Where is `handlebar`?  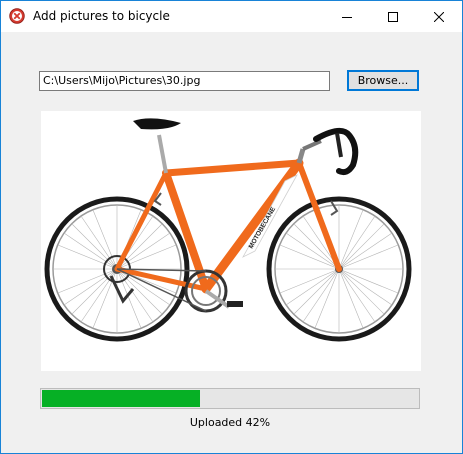 handlebar is located at coordinates (336, 151).